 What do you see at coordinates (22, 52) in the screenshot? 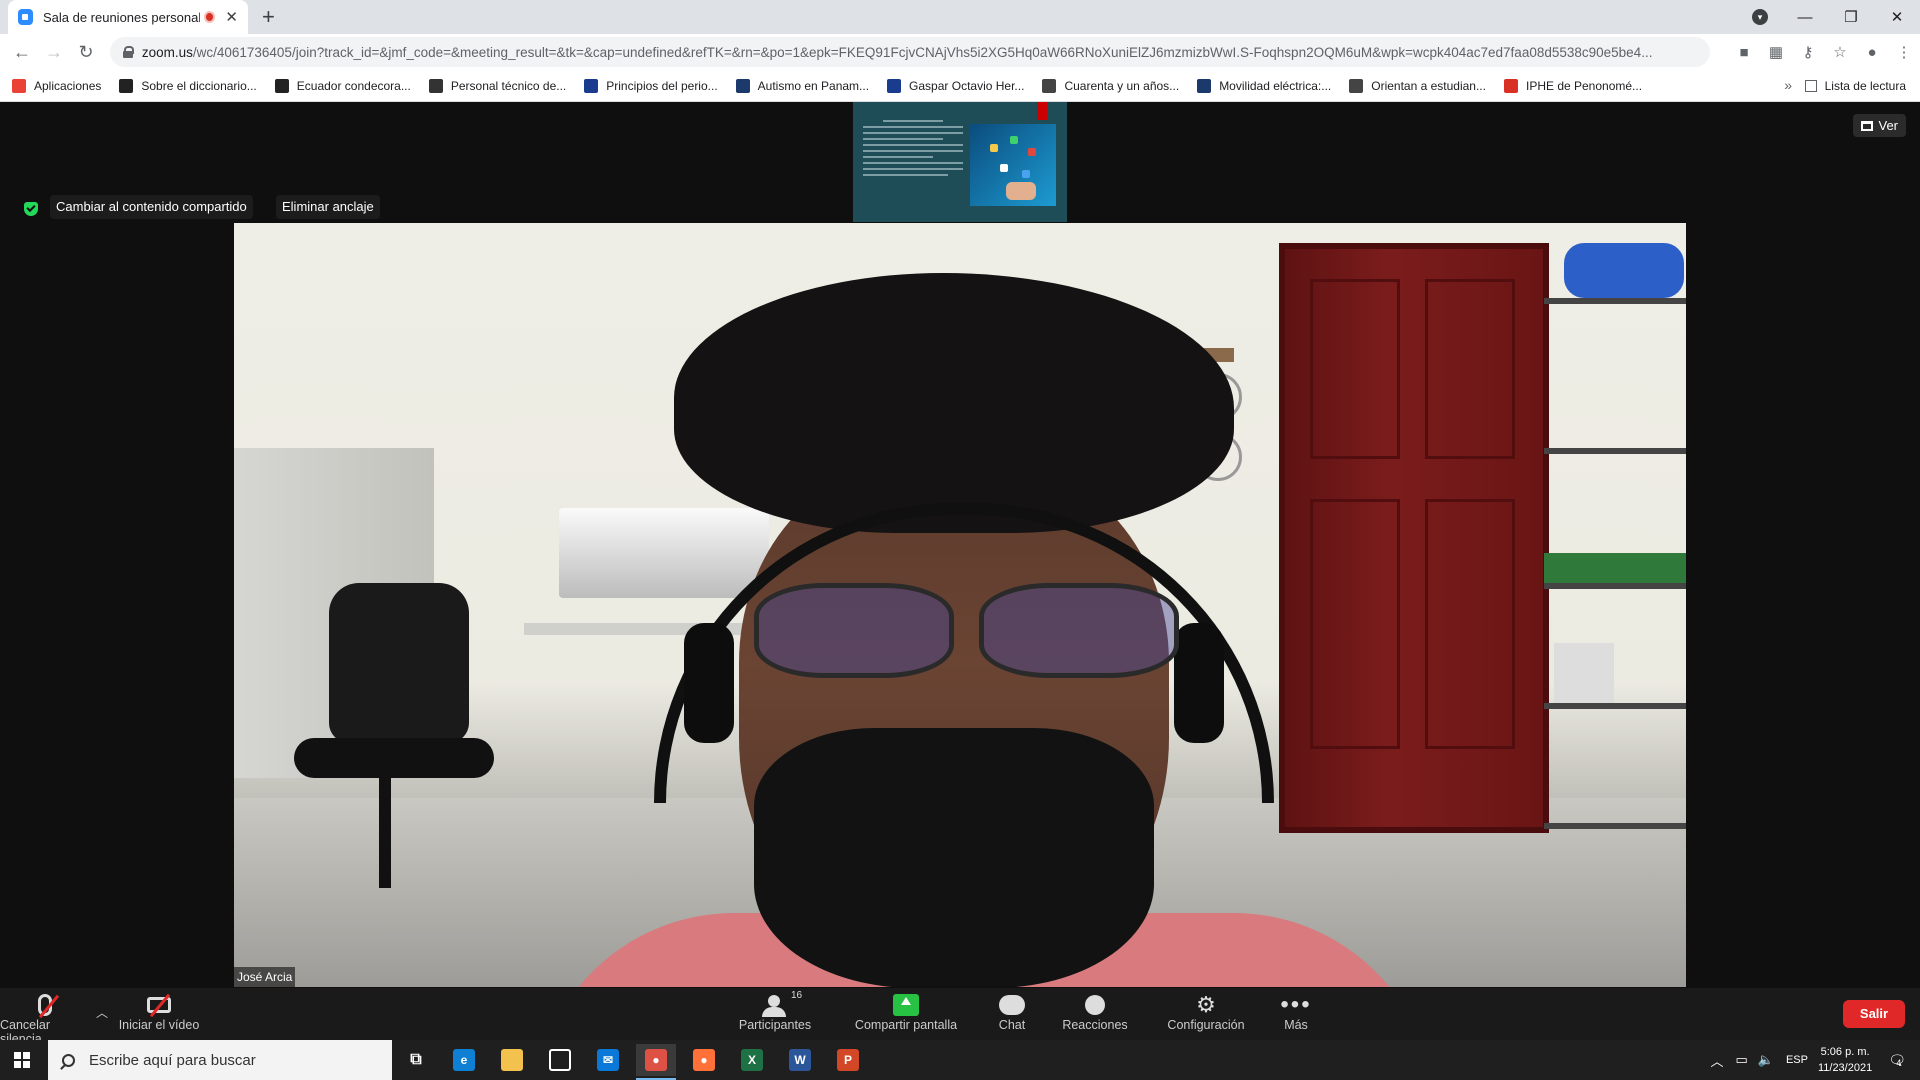
I see `back-icon: ←` at bounding box center [22, 52].